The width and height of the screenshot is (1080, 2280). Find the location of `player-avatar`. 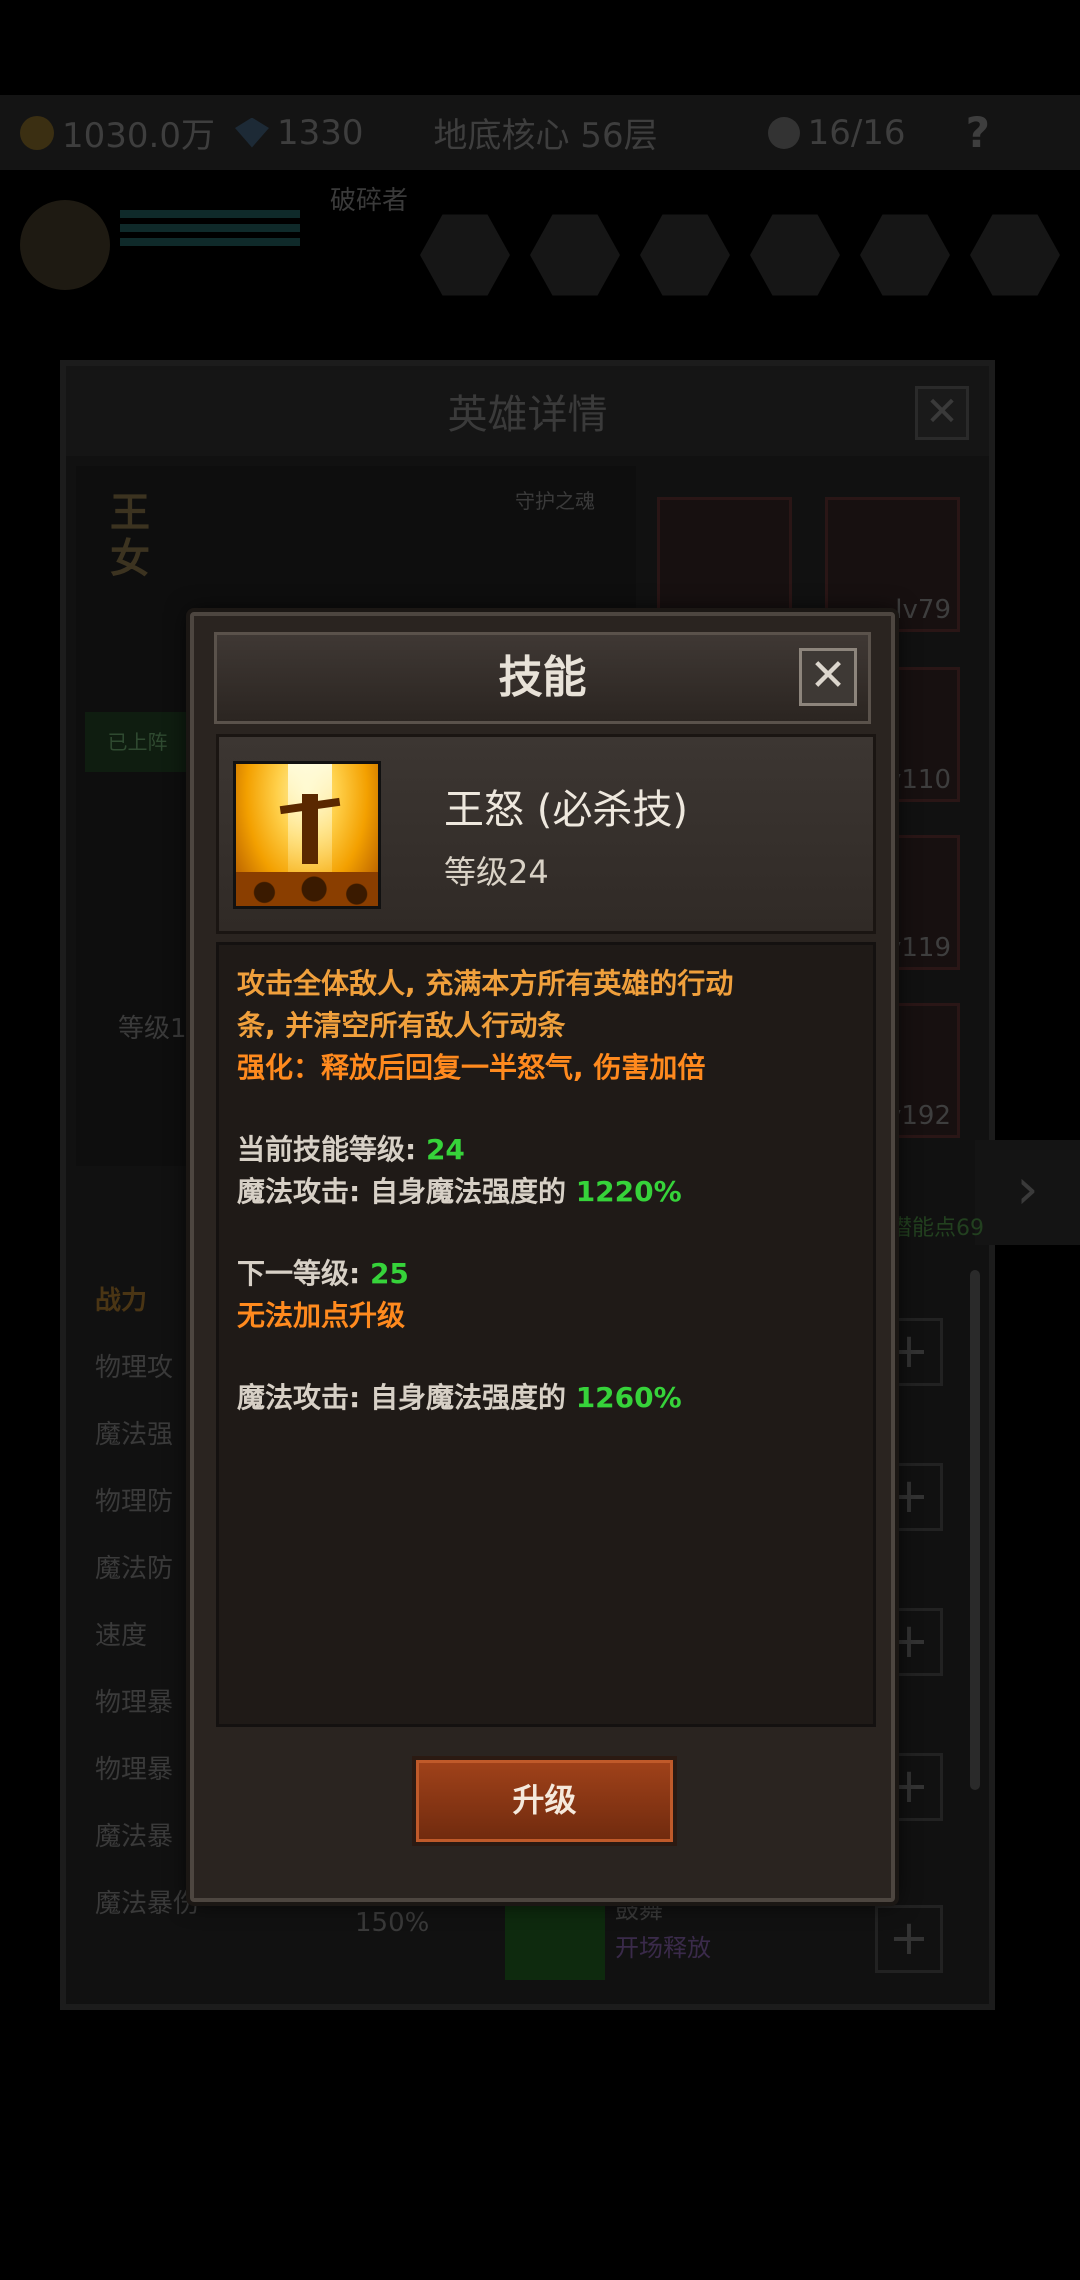

player-avatar is located at coordinates (65, 245).